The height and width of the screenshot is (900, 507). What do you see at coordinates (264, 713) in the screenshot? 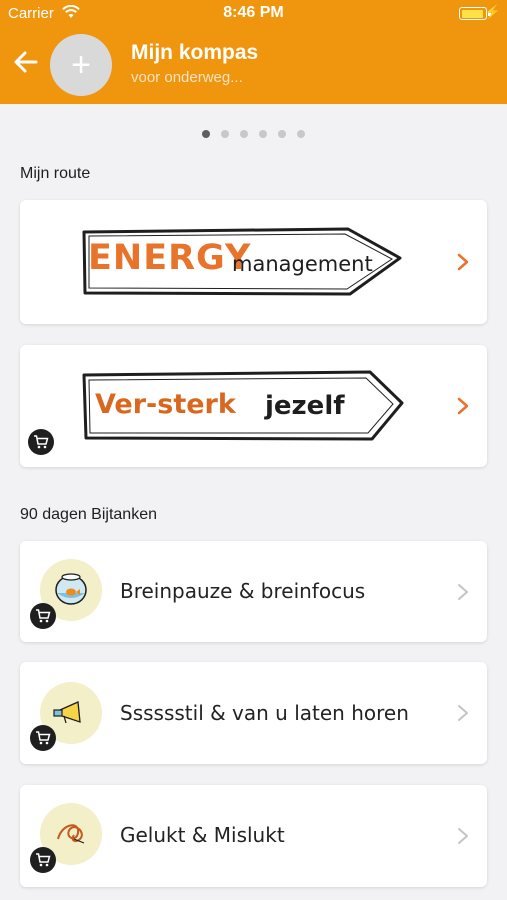
I see `list-item-label: Sssssstil & van u laten horen` at bounding box center [264, 713].